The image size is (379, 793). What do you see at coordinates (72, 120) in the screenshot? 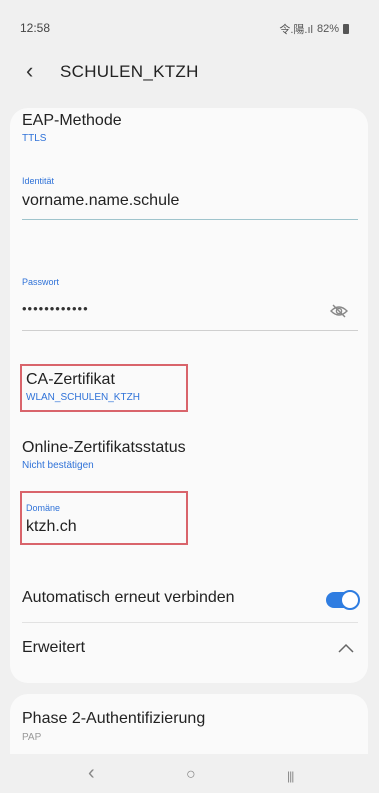
I see `eap-method-label: EAP-Methode` at bounding box center [72, 120].